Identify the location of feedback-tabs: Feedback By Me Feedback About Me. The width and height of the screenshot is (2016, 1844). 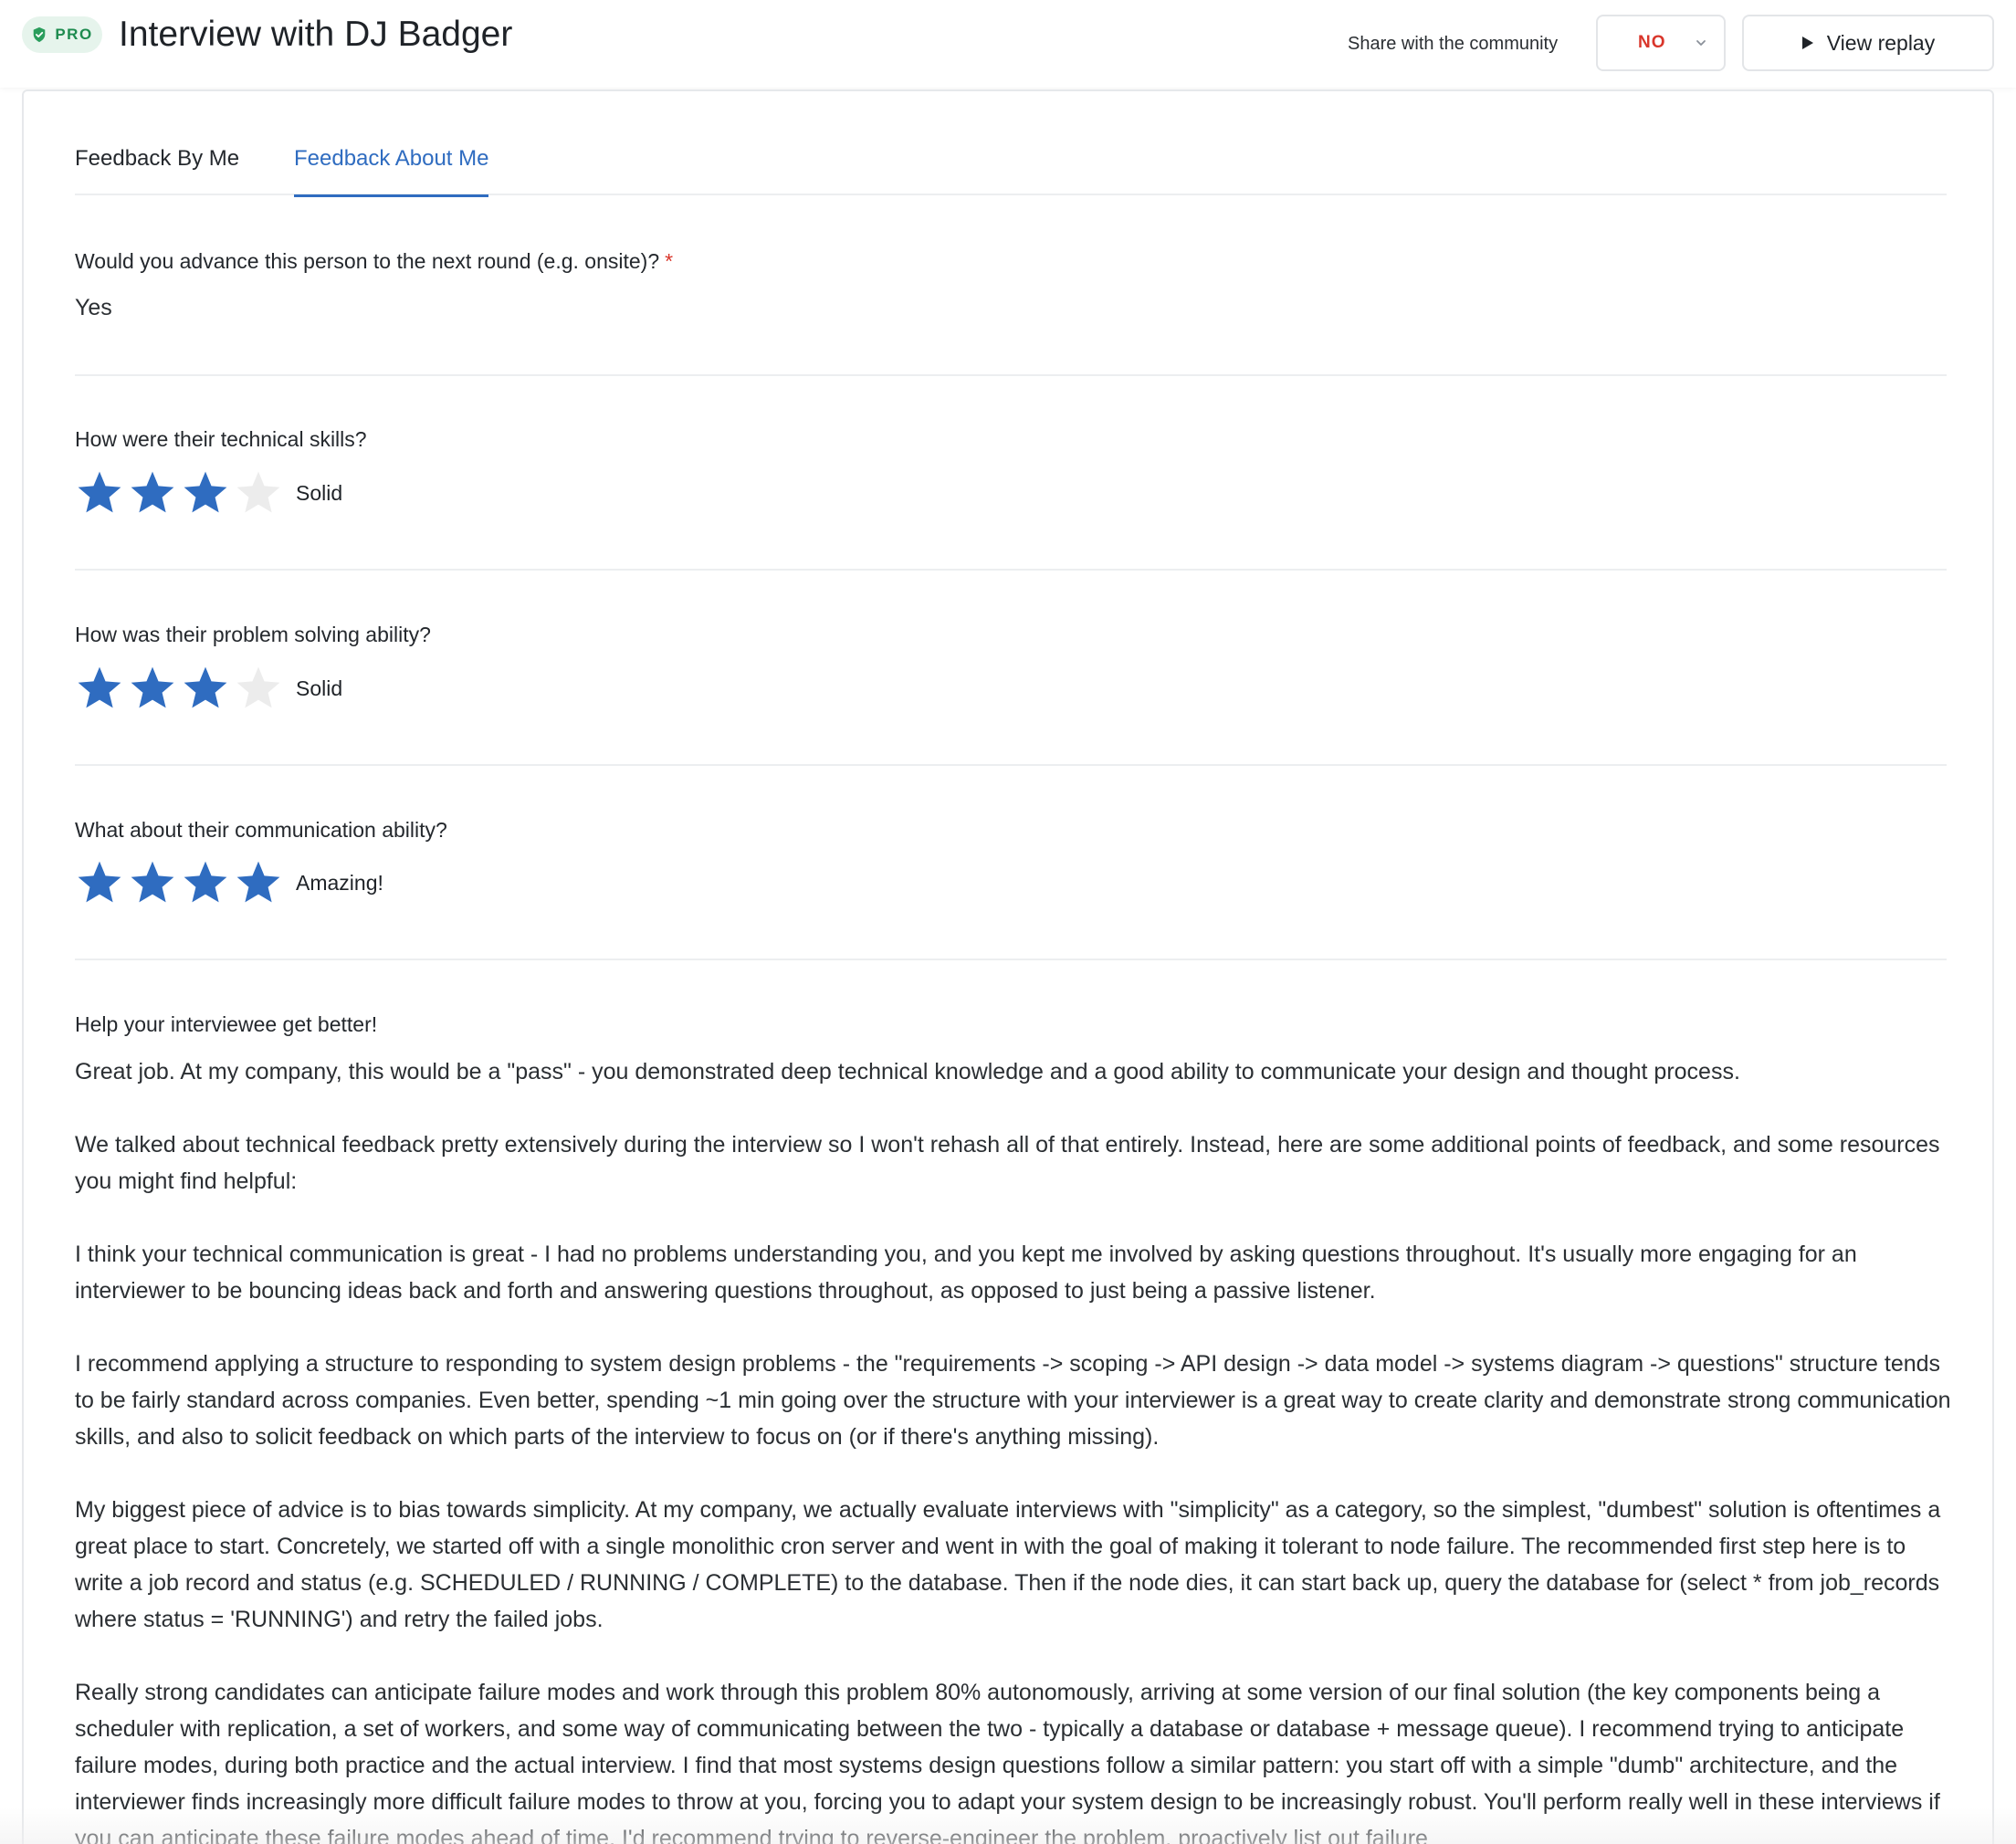
(1011, 169).